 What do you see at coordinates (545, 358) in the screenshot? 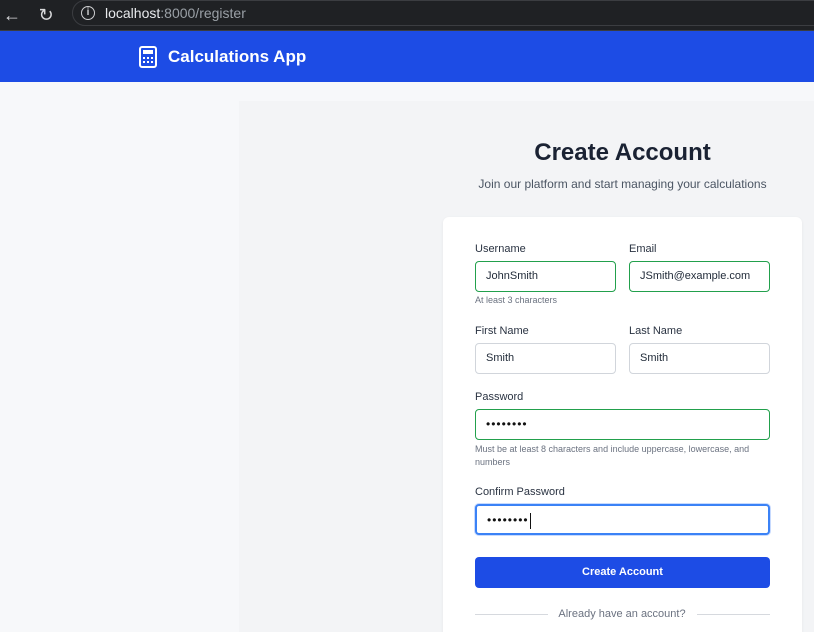
I see `first-name-input: Smith` at bounding box center [545, 358].